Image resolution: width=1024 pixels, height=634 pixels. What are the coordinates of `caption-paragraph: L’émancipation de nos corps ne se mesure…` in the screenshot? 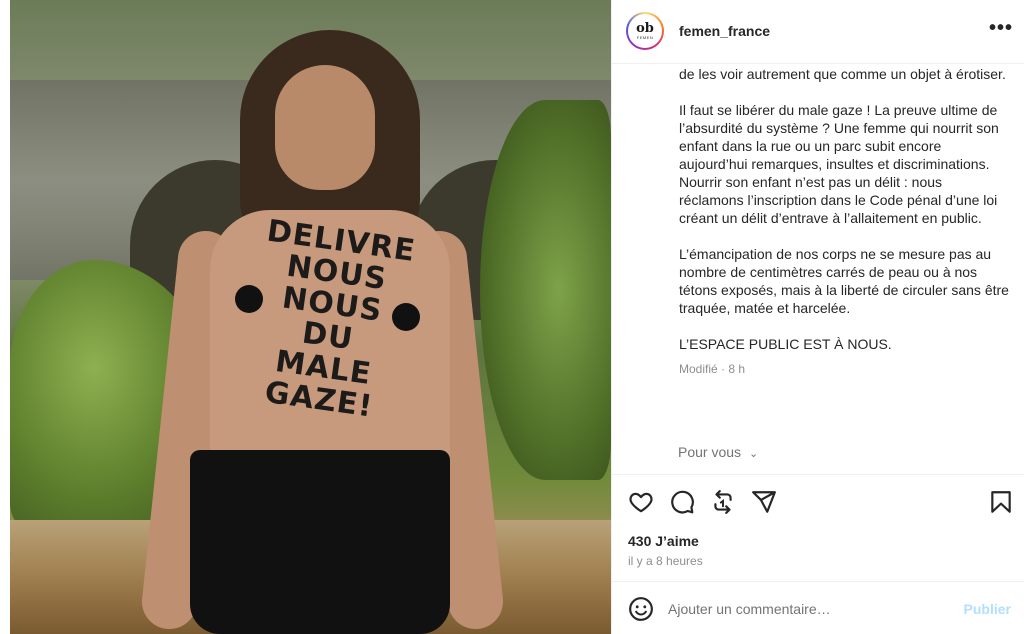 It's located at (844, 281).